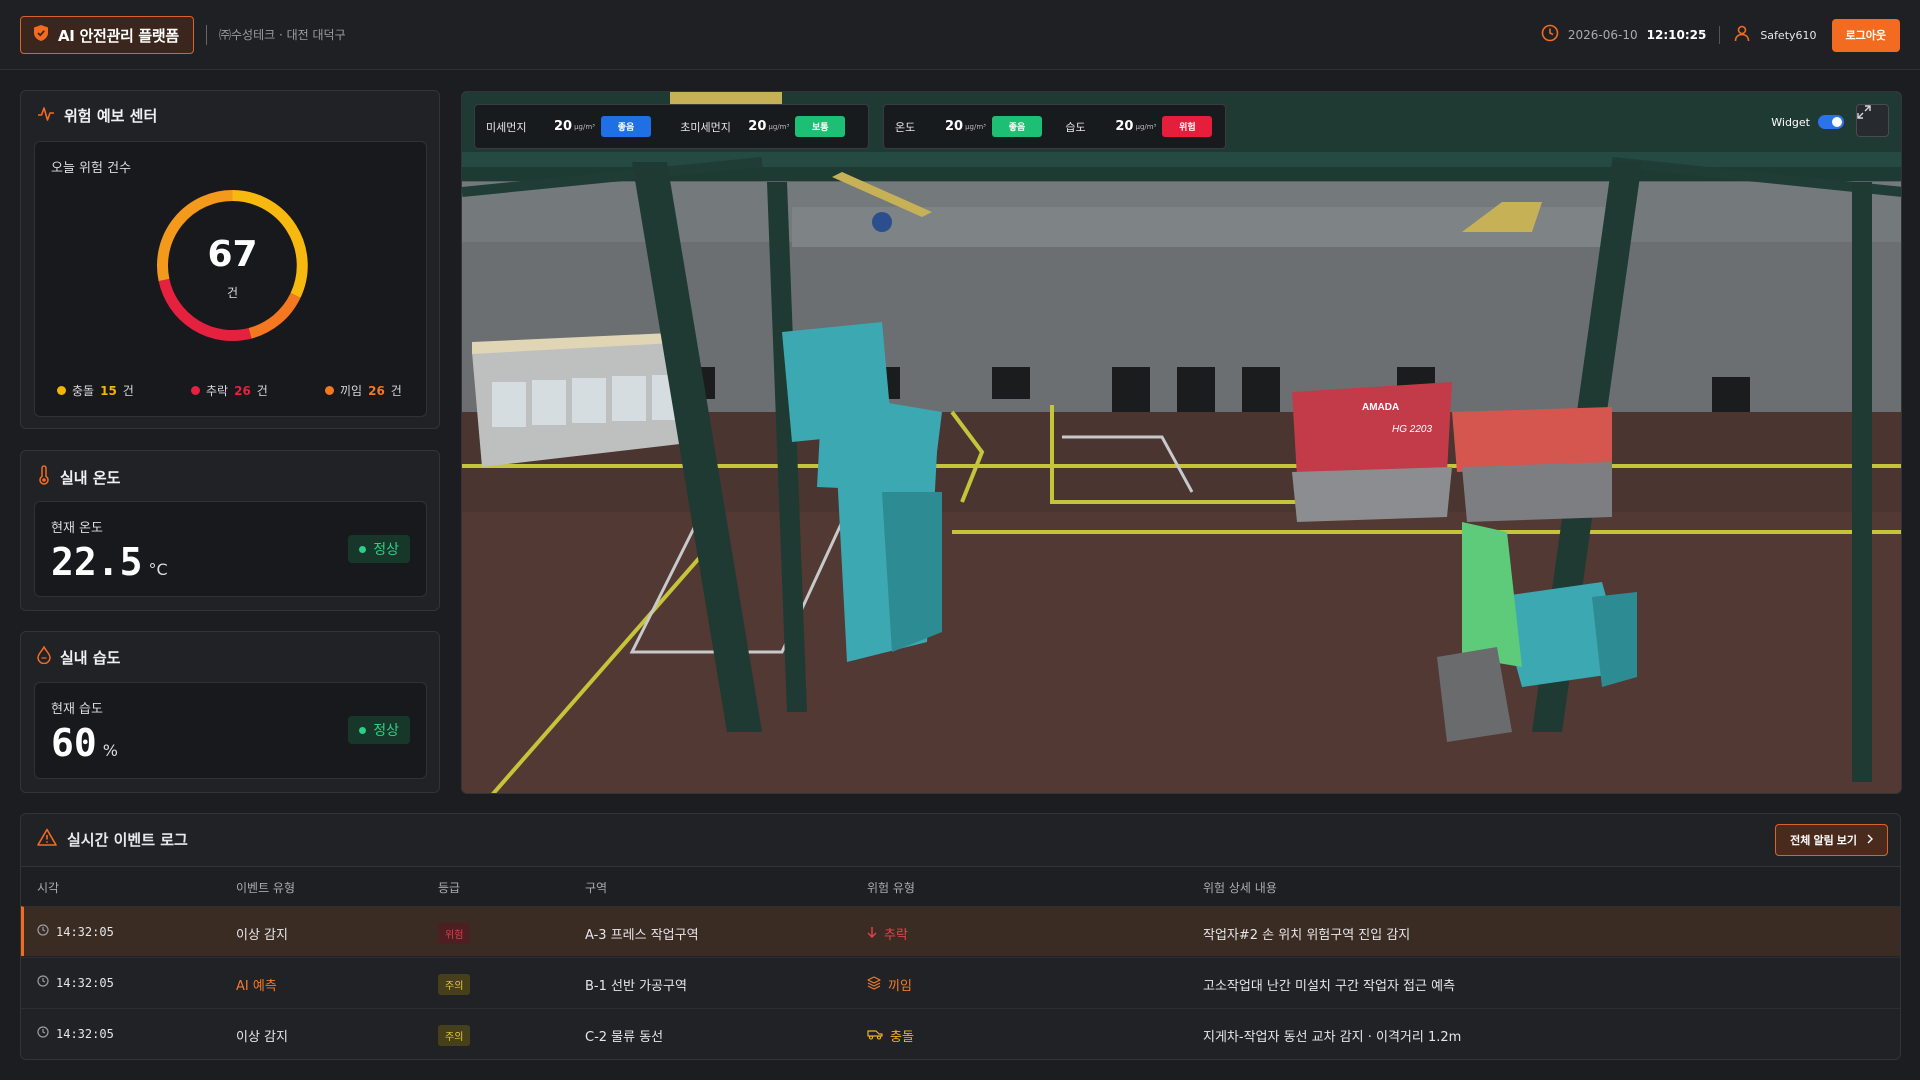 This screenshot has height=1080, width=1920. Describe the element at coordinates (875, 1036) in the screenshot. I see `vehicle-icon` at that location.